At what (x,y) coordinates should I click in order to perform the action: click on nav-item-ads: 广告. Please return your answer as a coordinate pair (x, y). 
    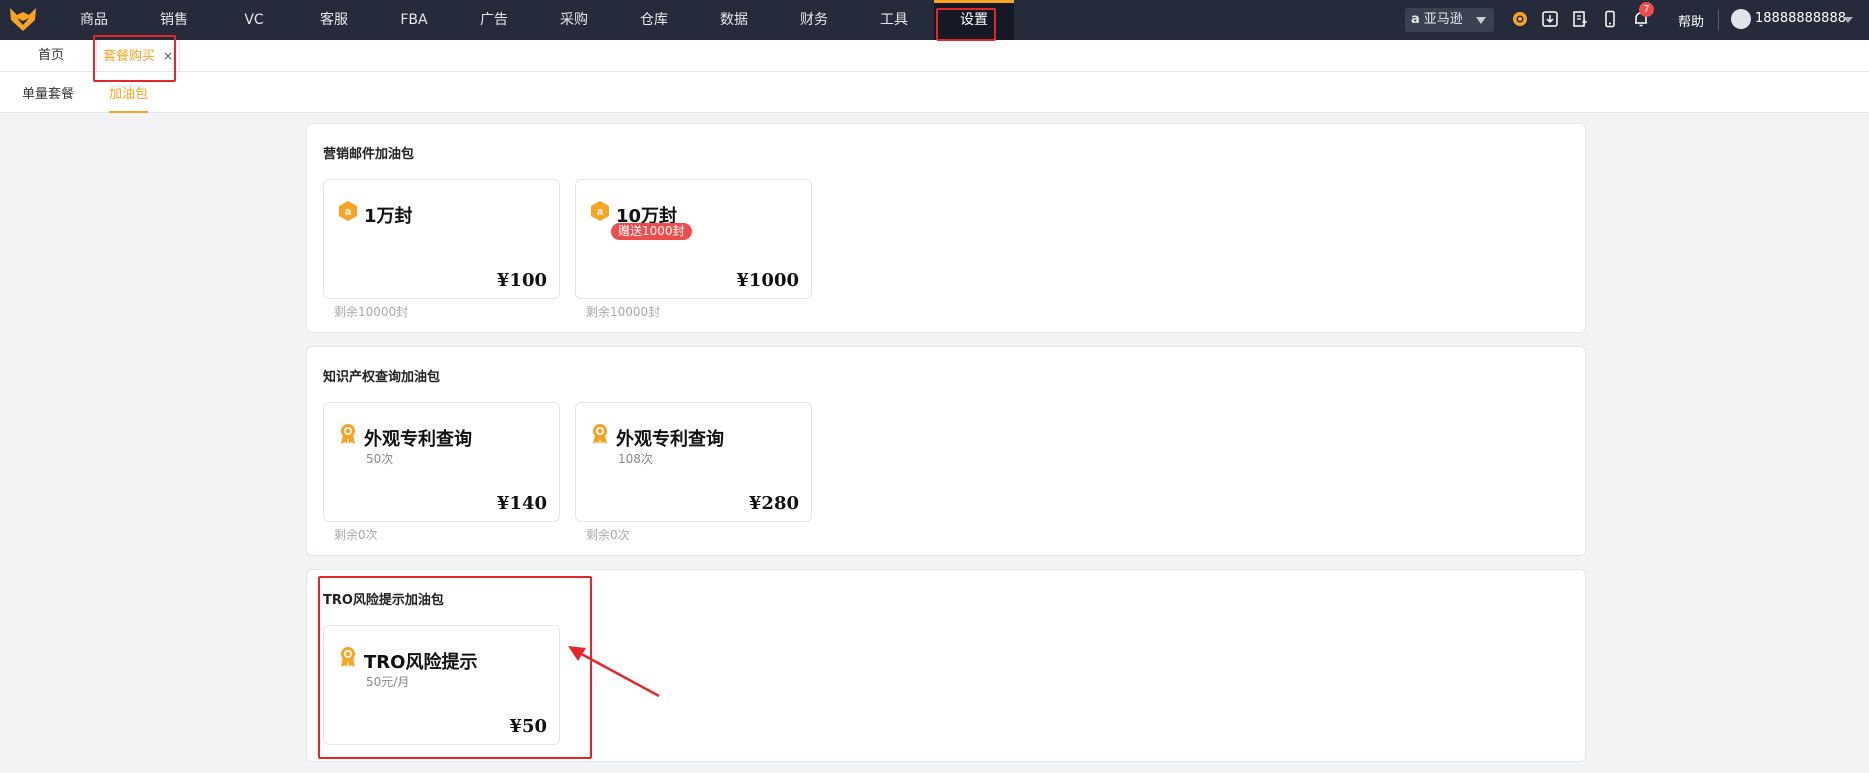
    Looking at the image, I should click on (494, 20).